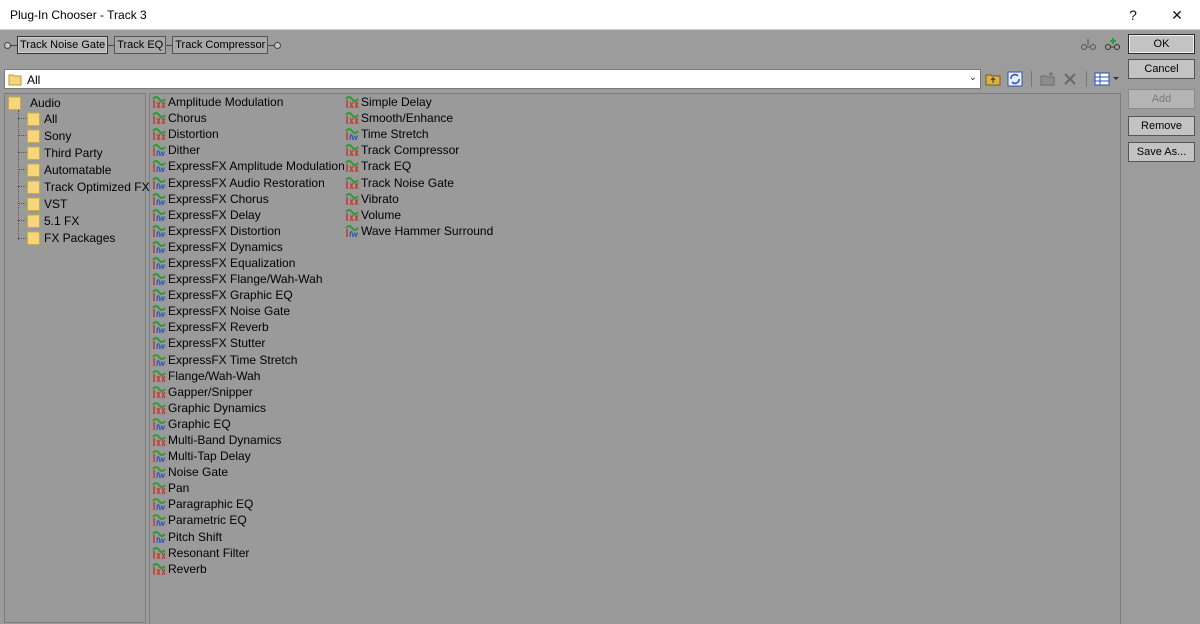  Describe the element at coordinates (1048, 79) in the screenshot. I see `new-folder-icon` at that location.